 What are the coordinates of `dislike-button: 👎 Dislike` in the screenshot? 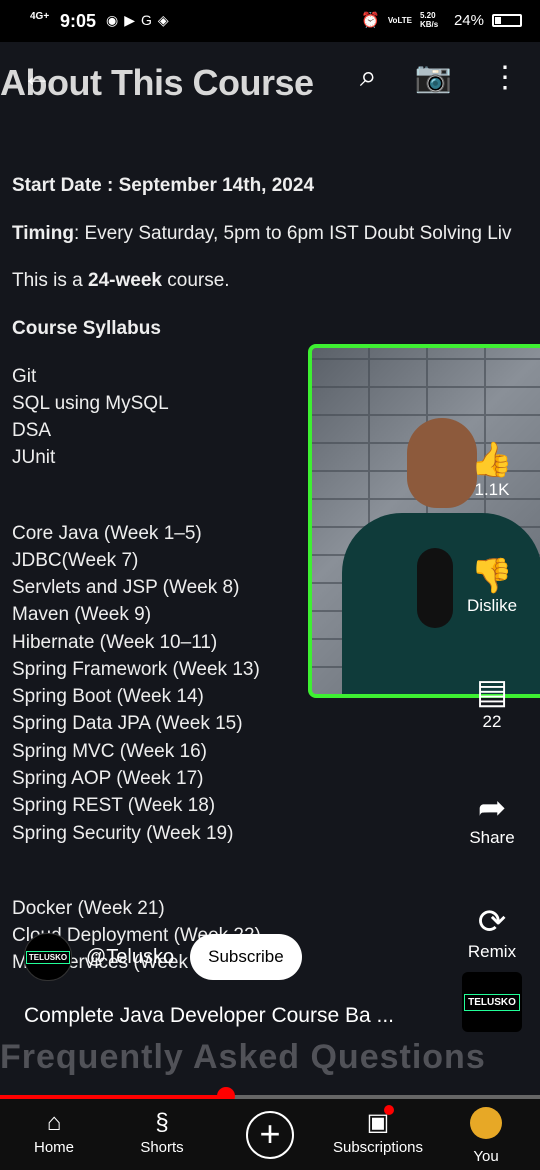 It's located at (492, 586).